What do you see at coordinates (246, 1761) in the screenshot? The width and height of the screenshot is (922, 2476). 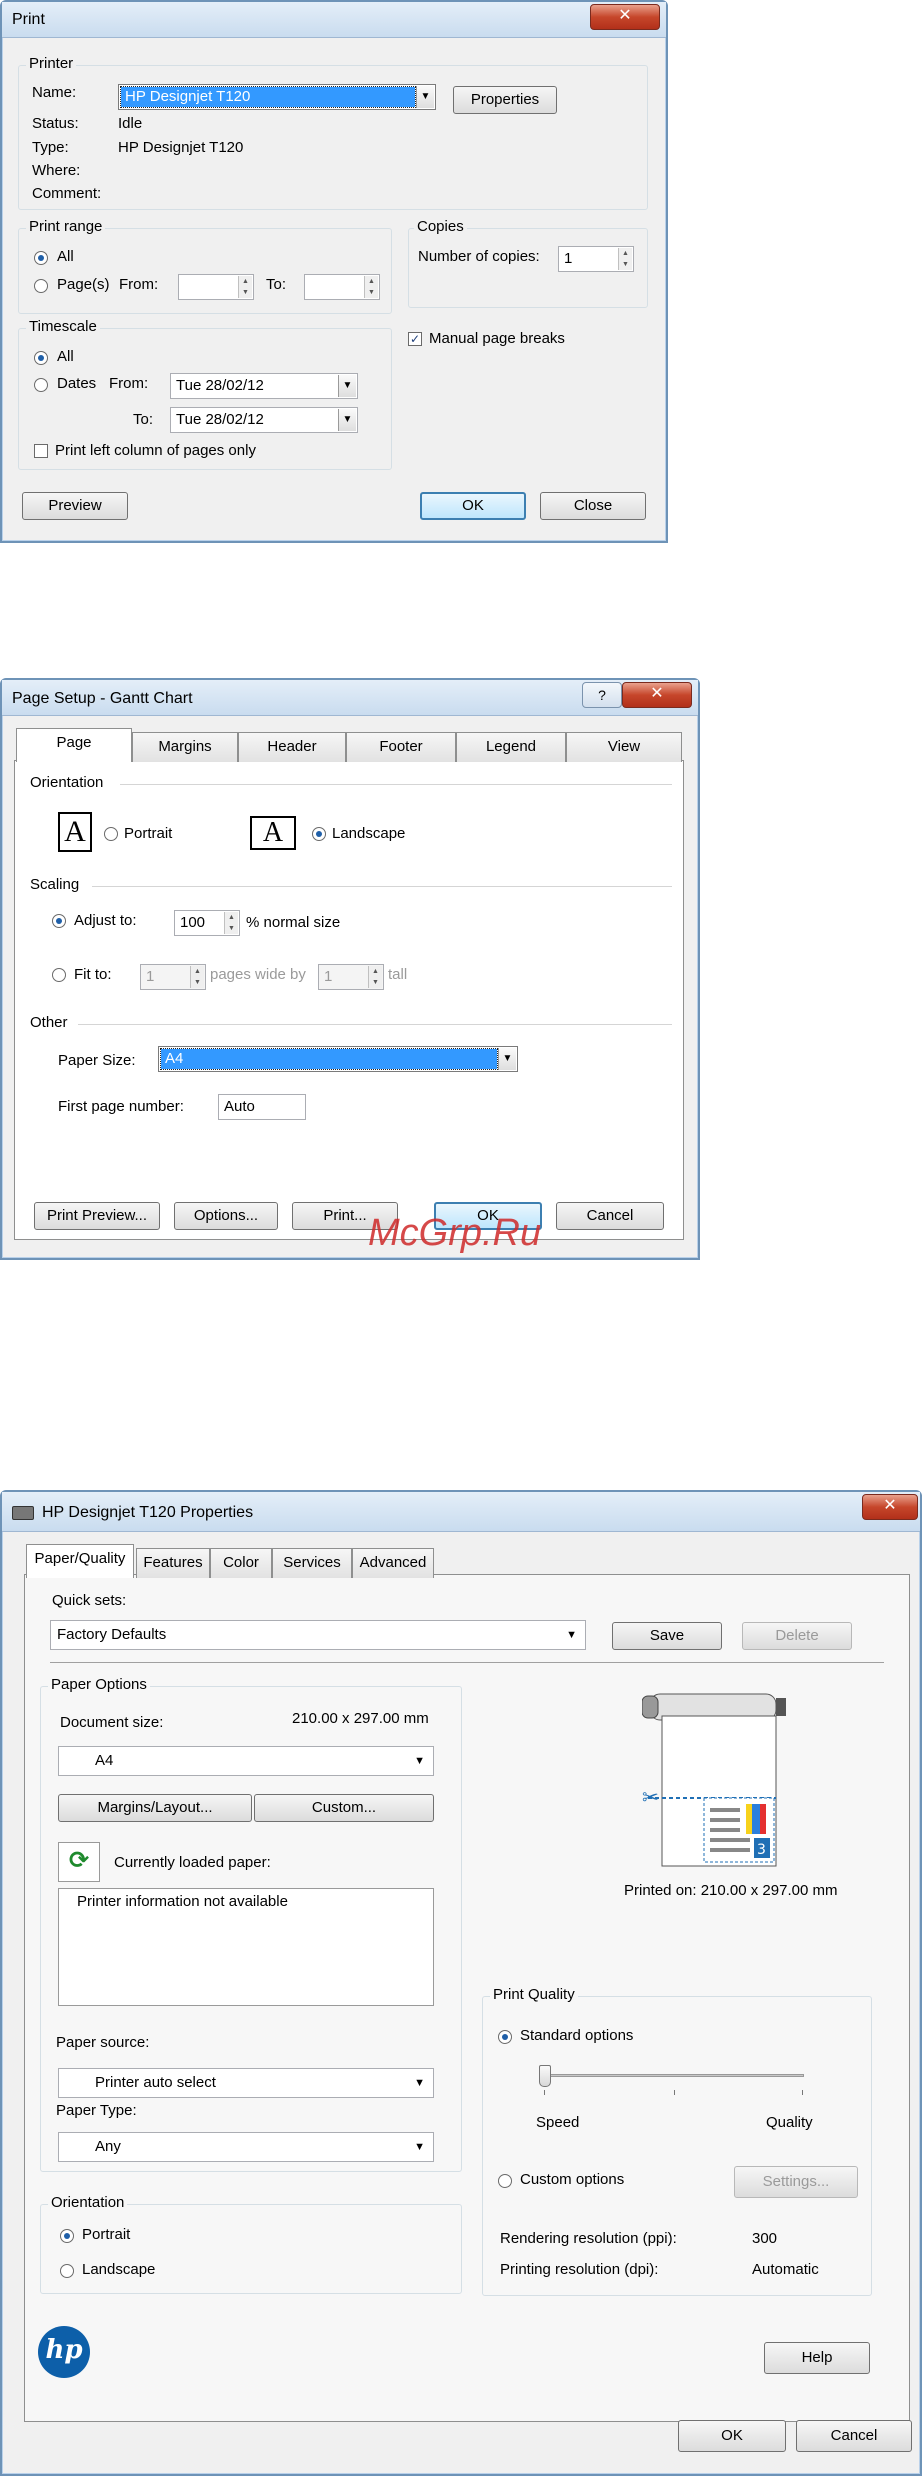 I see `document-size-select: A4 ▼` at bounding box center [246, 1761].